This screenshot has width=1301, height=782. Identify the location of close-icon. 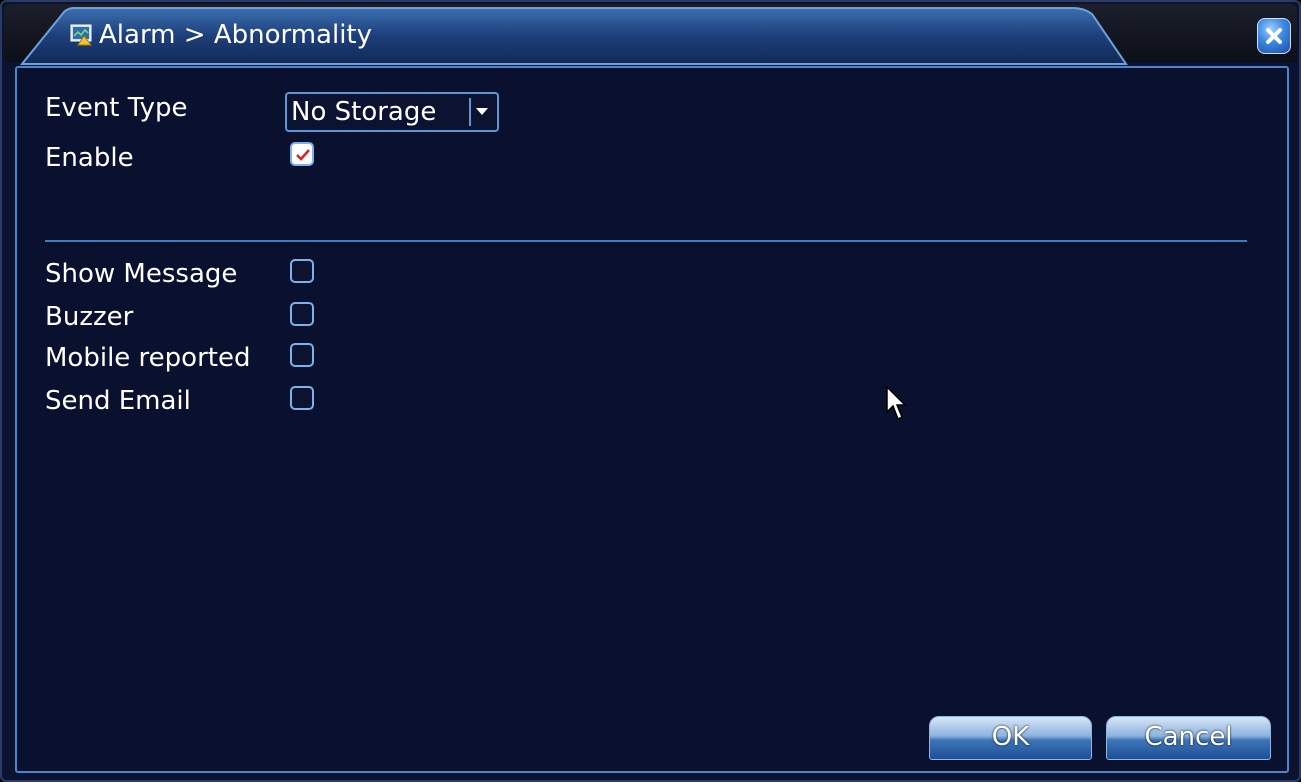
(1274, 36).